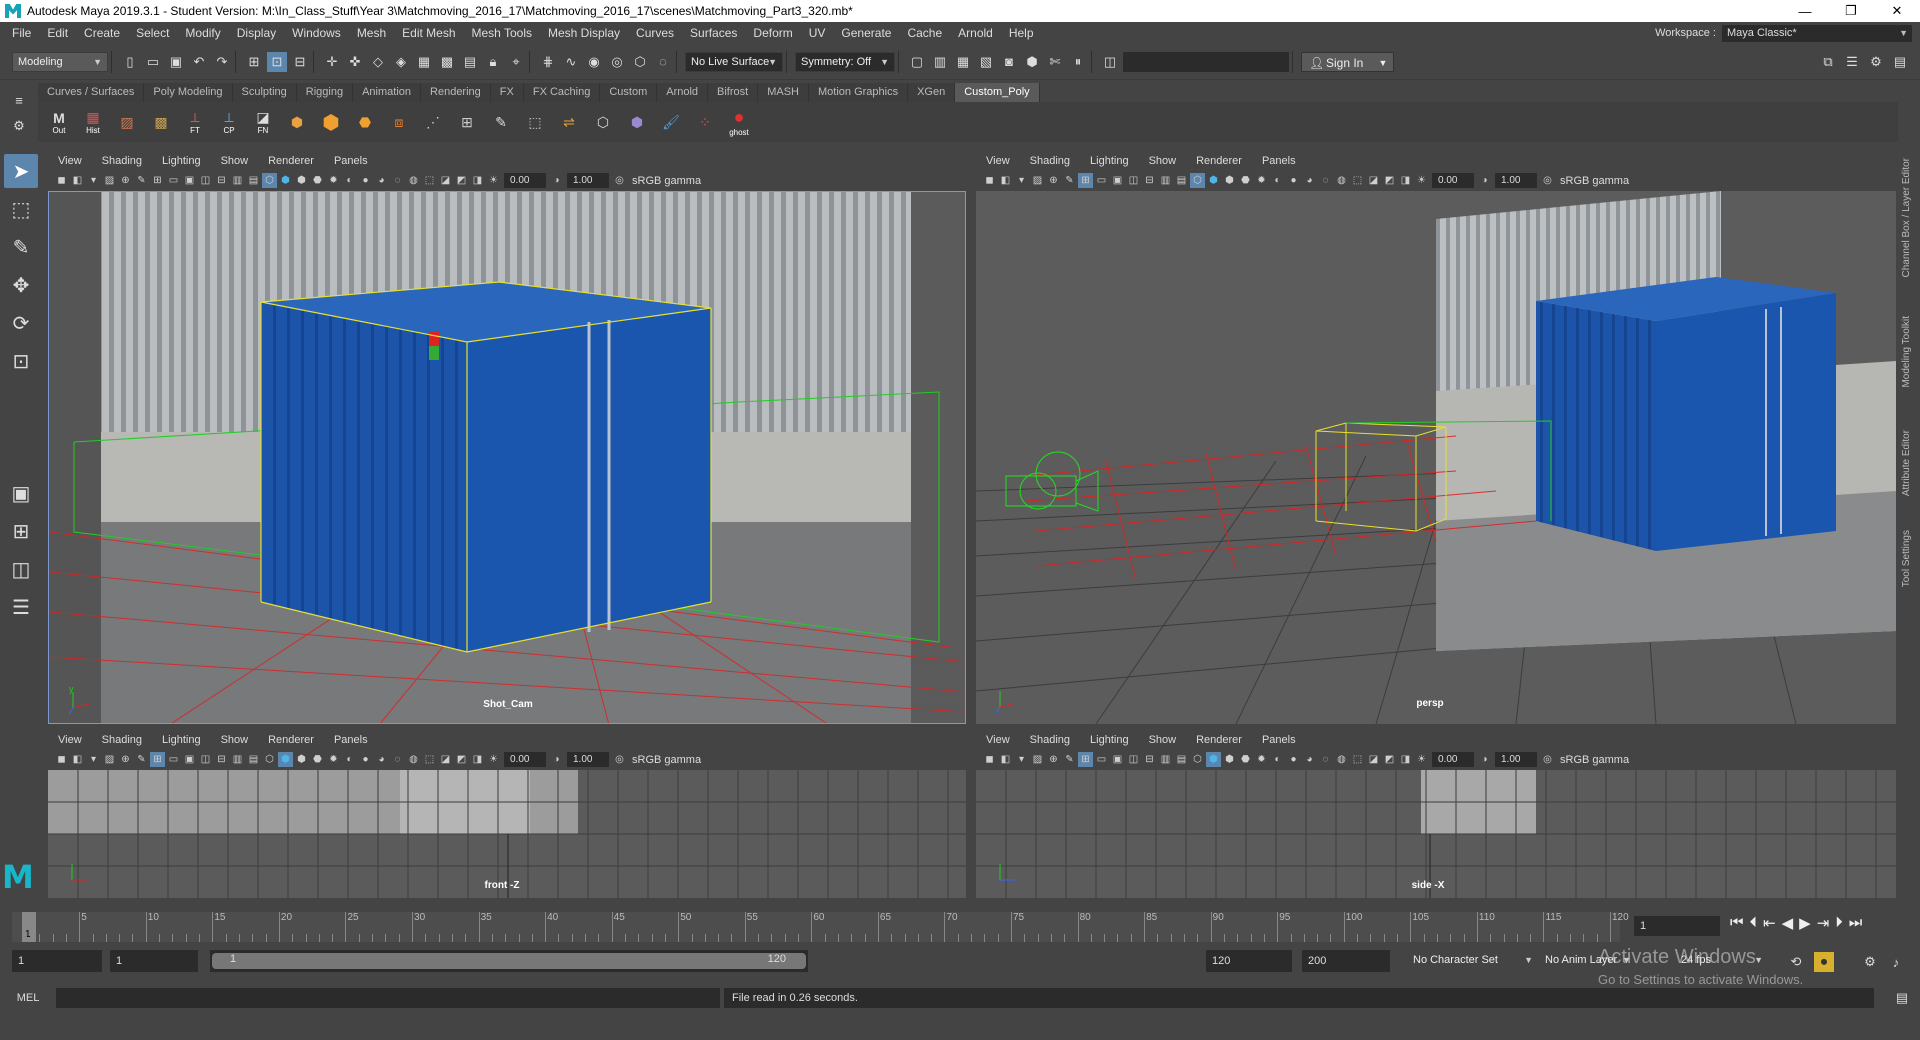 This screenshot has width=1920, height=1040. Describe the element at coordinates (21, 607) in the screenshot. I see `outliner-icon: ☰` at that location.